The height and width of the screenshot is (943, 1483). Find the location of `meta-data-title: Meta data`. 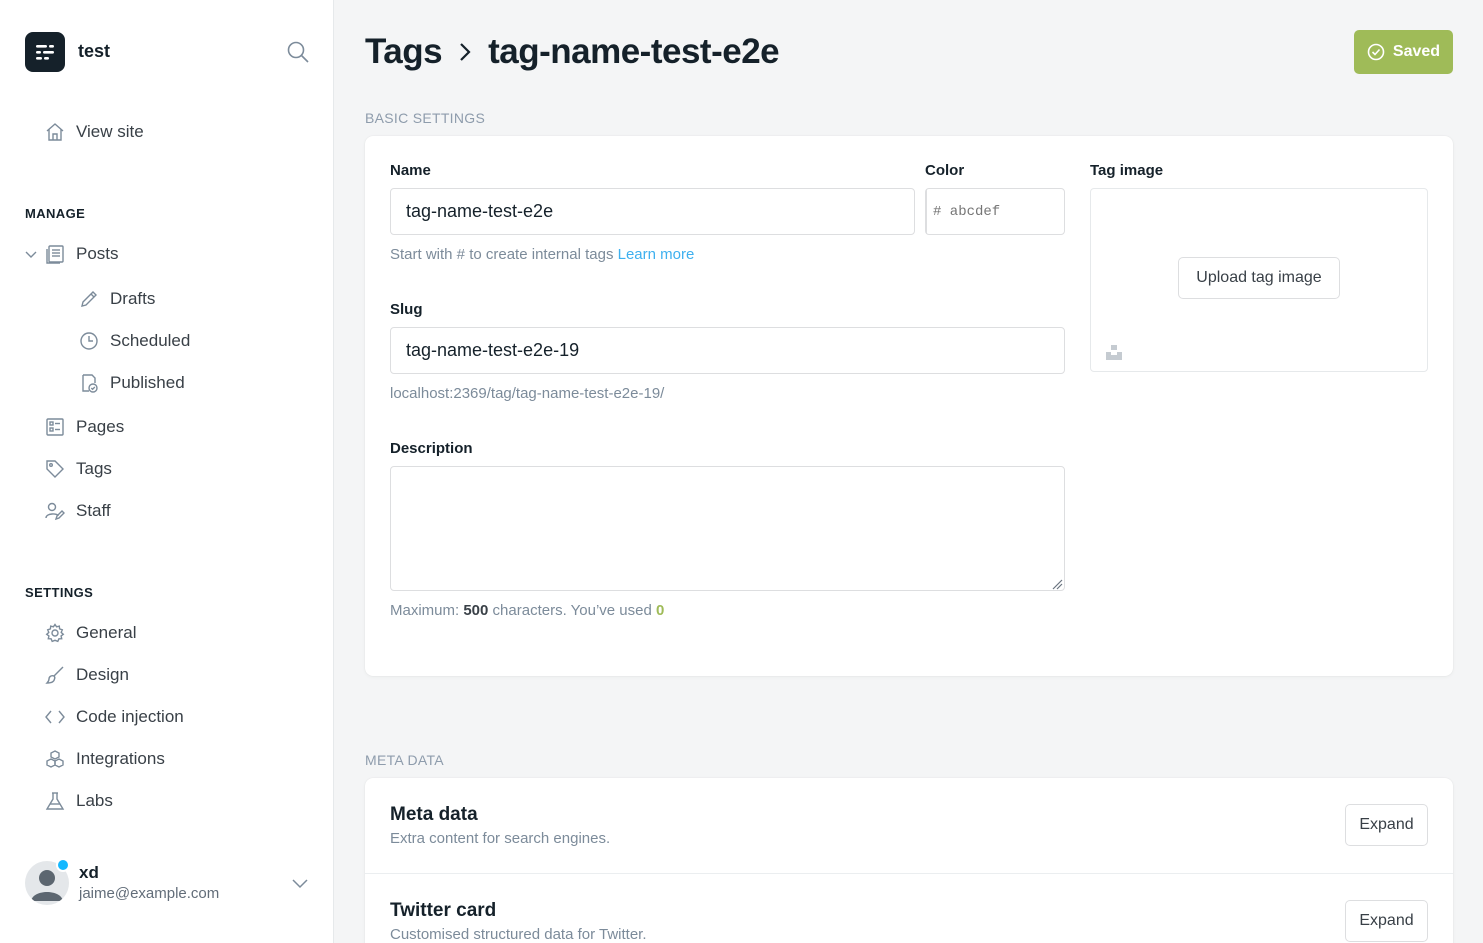

meta-data-title: Meta data is located at coordinates (434, 814).